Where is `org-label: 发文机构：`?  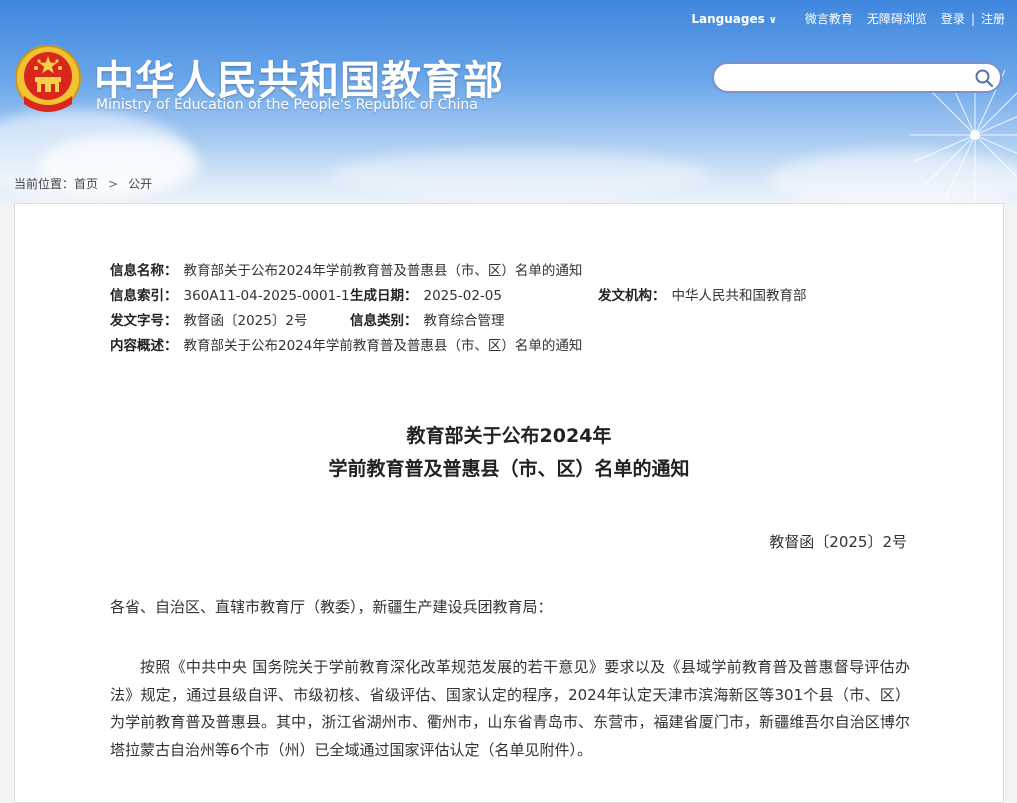
org-label: 发文机构： is located at coordinates (632, 296).